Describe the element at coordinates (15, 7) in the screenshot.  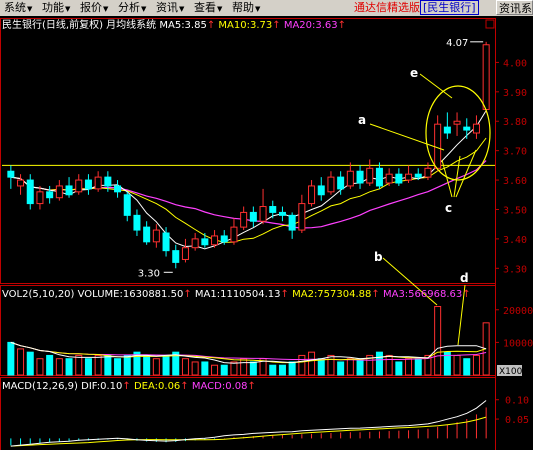
I see `menu-system-label: 系统` at that location.